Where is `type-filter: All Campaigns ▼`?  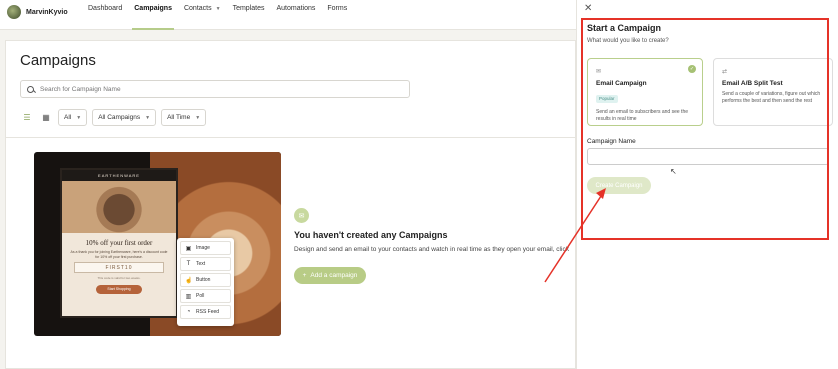
type-filter: All Campaigns ▼ is located at coordinates (124, 117).